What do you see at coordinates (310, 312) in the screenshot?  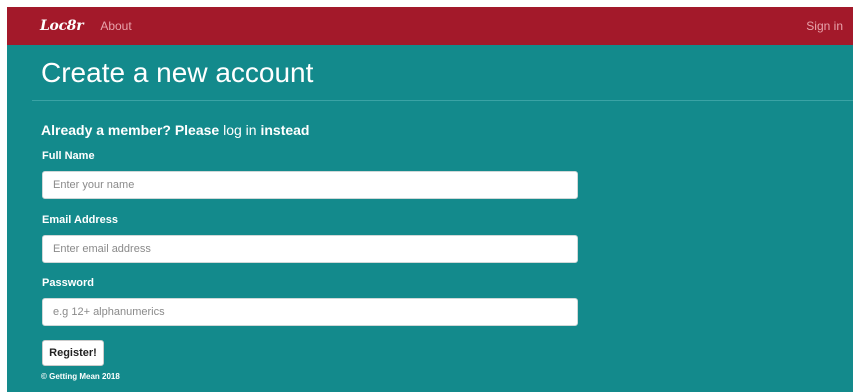 I see `password-input` at bounding box center [310, 312].